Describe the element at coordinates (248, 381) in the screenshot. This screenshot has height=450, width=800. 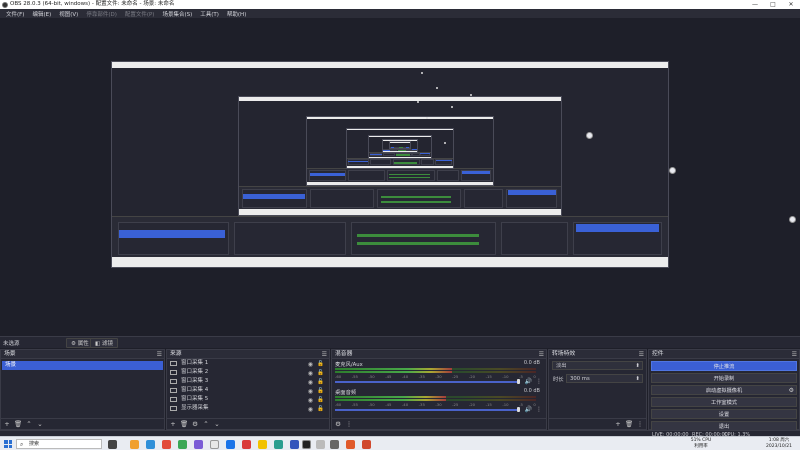
I see `source-item: 窗口采集 3 ◉ 🔓` at that location.